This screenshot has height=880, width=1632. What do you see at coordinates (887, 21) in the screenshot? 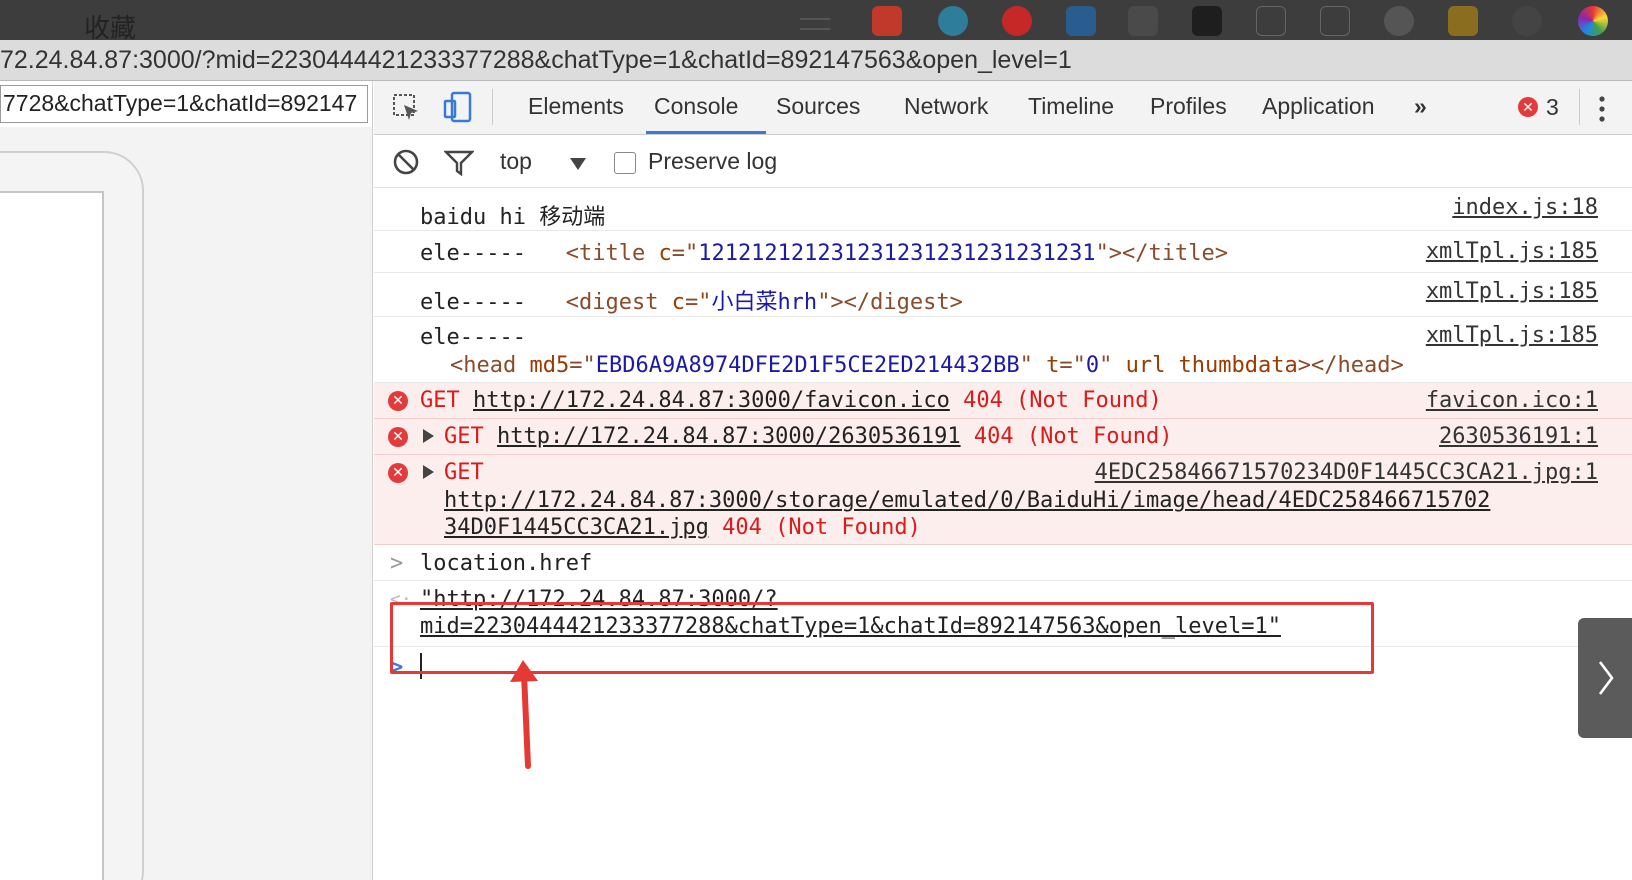
I see `fe-extension-icon` at bounding box center [887, 21].